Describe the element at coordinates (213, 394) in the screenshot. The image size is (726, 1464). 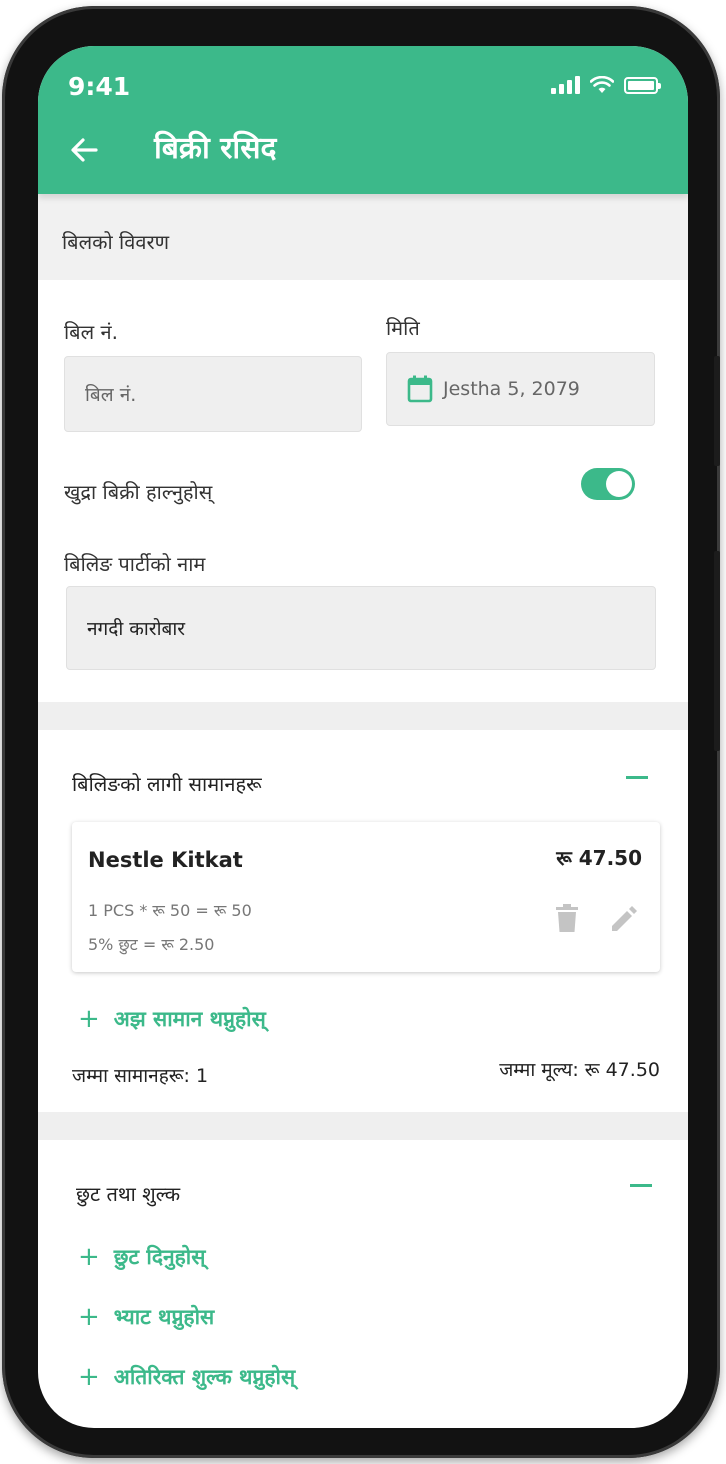
I see `bill-no-input: बिल नं.` at that location.